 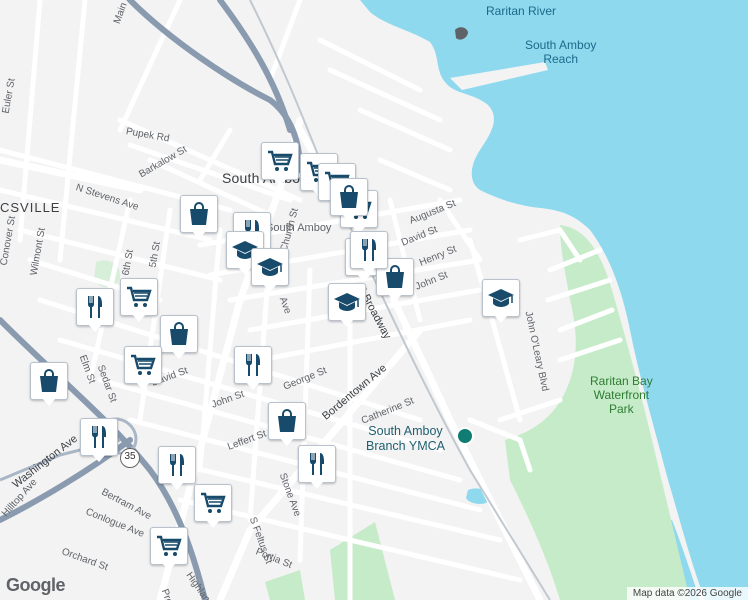 What do you see at coordinates (687, 593) in the screenshot?
I see `map-attribution: Map data ©2026 Google` at bounding box center [687, 593].